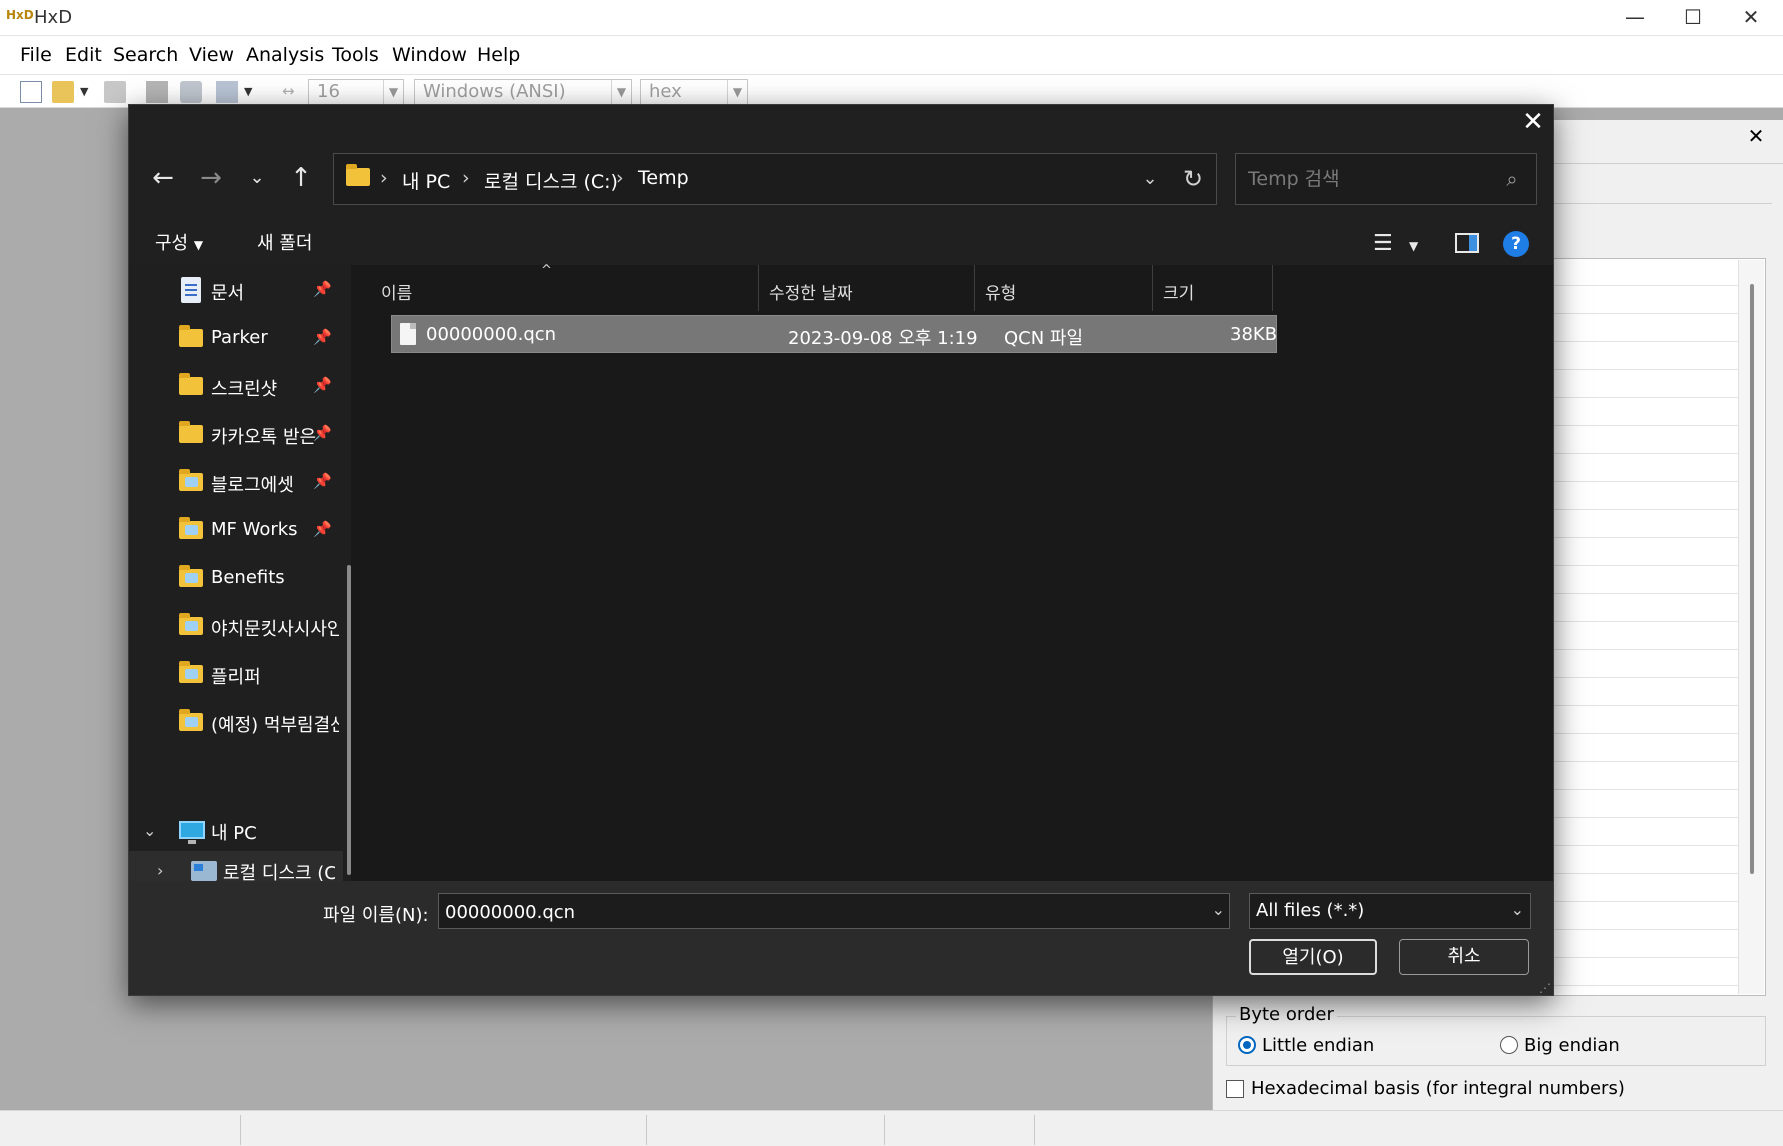 The image size is (1783, 1146). I want to click on nav-item-screenshots: 스크린샷 📌, so click(235, 387).